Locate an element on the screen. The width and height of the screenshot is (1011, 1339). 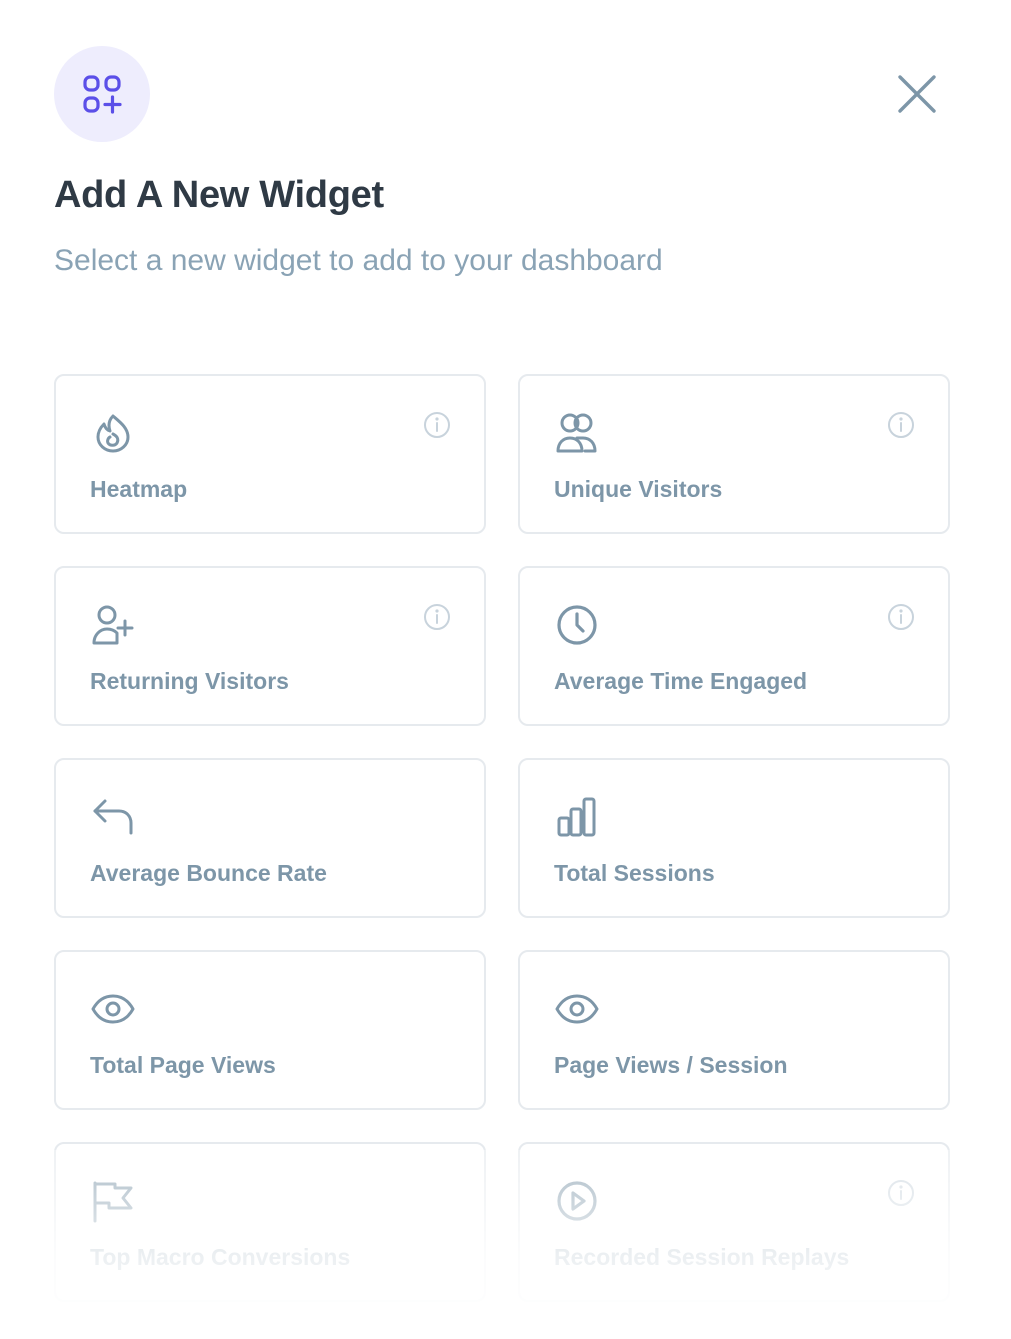
widget-card-recorded-session-replays: Recorded Session Replays is located at coordinates (734, 1222).